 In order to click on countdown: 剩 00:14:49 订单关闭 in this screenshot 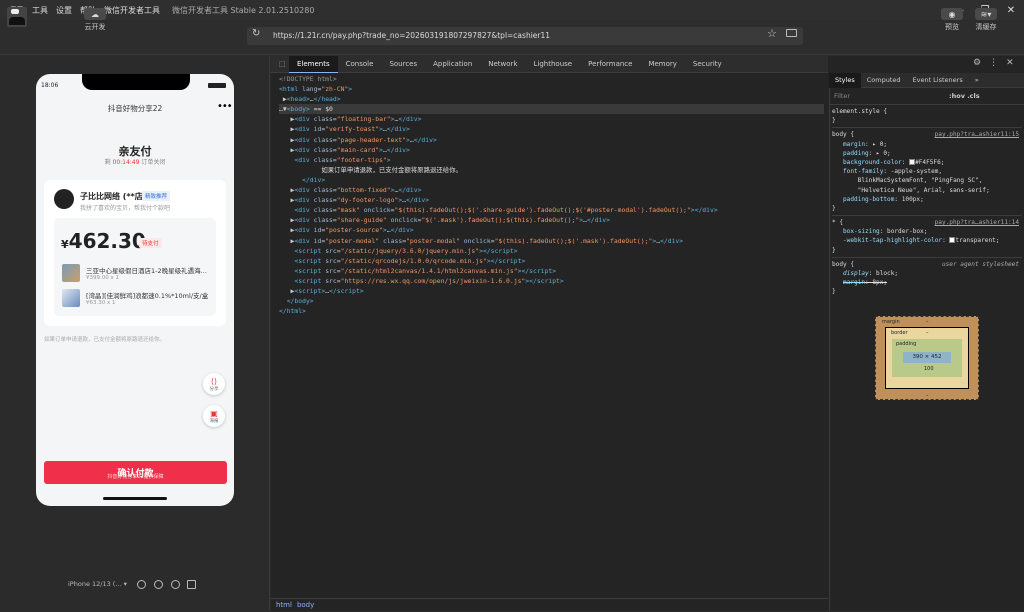, I will do `click(135, 161)`.